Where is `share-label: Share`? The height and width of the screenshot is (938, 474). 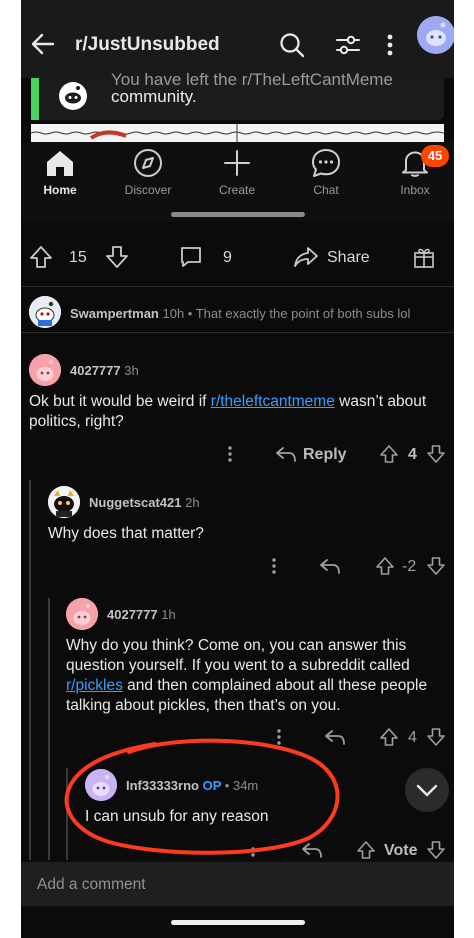
share-label: Share is located at coordinates (348, 258).